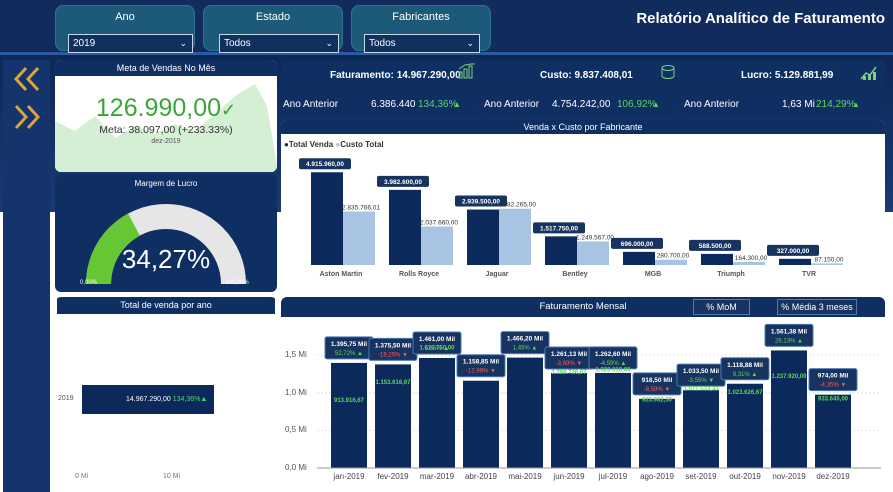 This screenshot has width=893, height=492. I want to click on meta-value: 126.990,00, so click(158, 108).